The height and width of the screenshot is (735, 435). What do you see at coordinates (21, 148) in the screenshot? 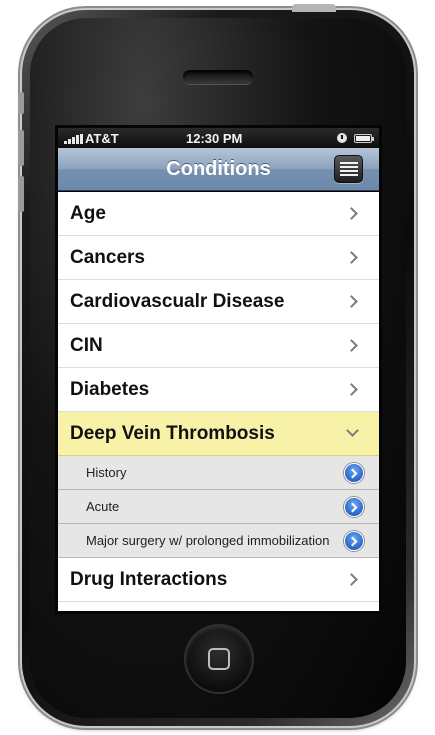
I see `volume-up-button` at bounding box center [21, 148].